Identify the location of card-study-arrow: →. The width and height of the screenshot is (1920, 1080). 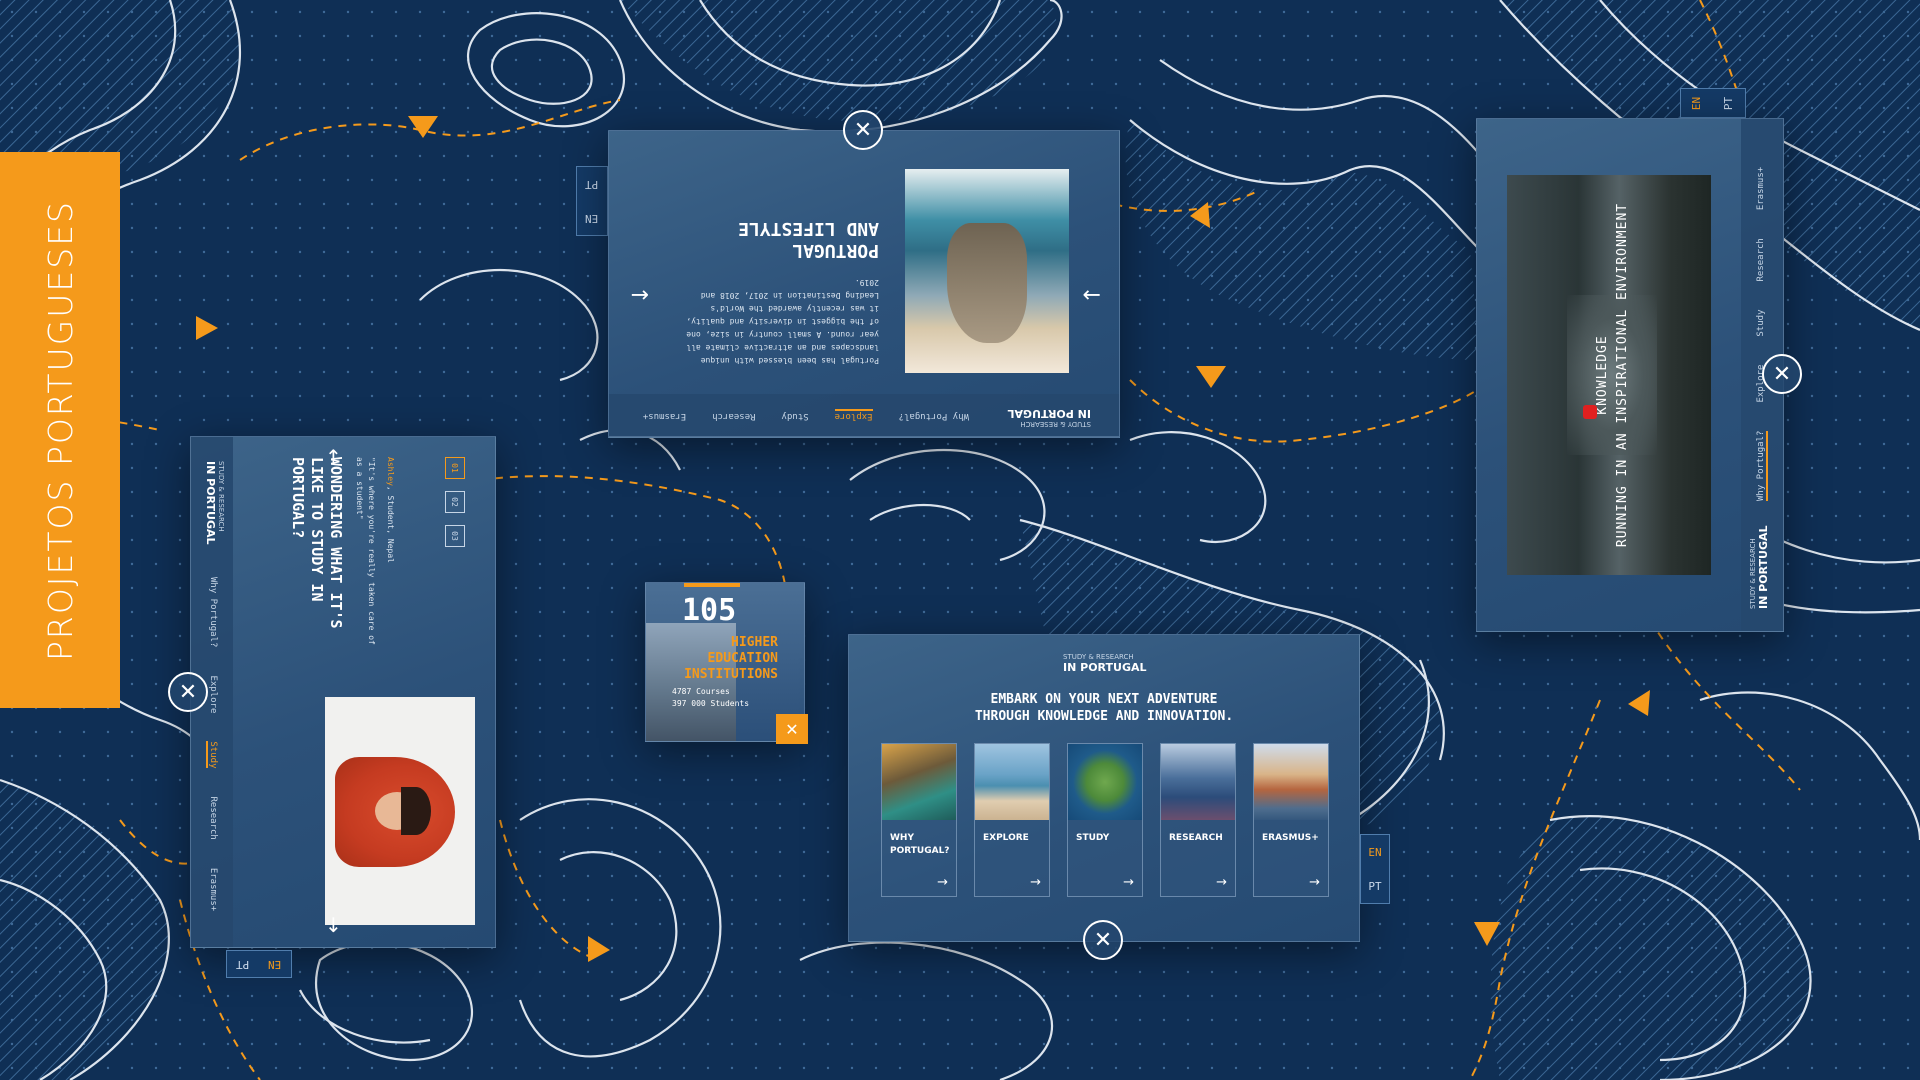
(1128, 882).